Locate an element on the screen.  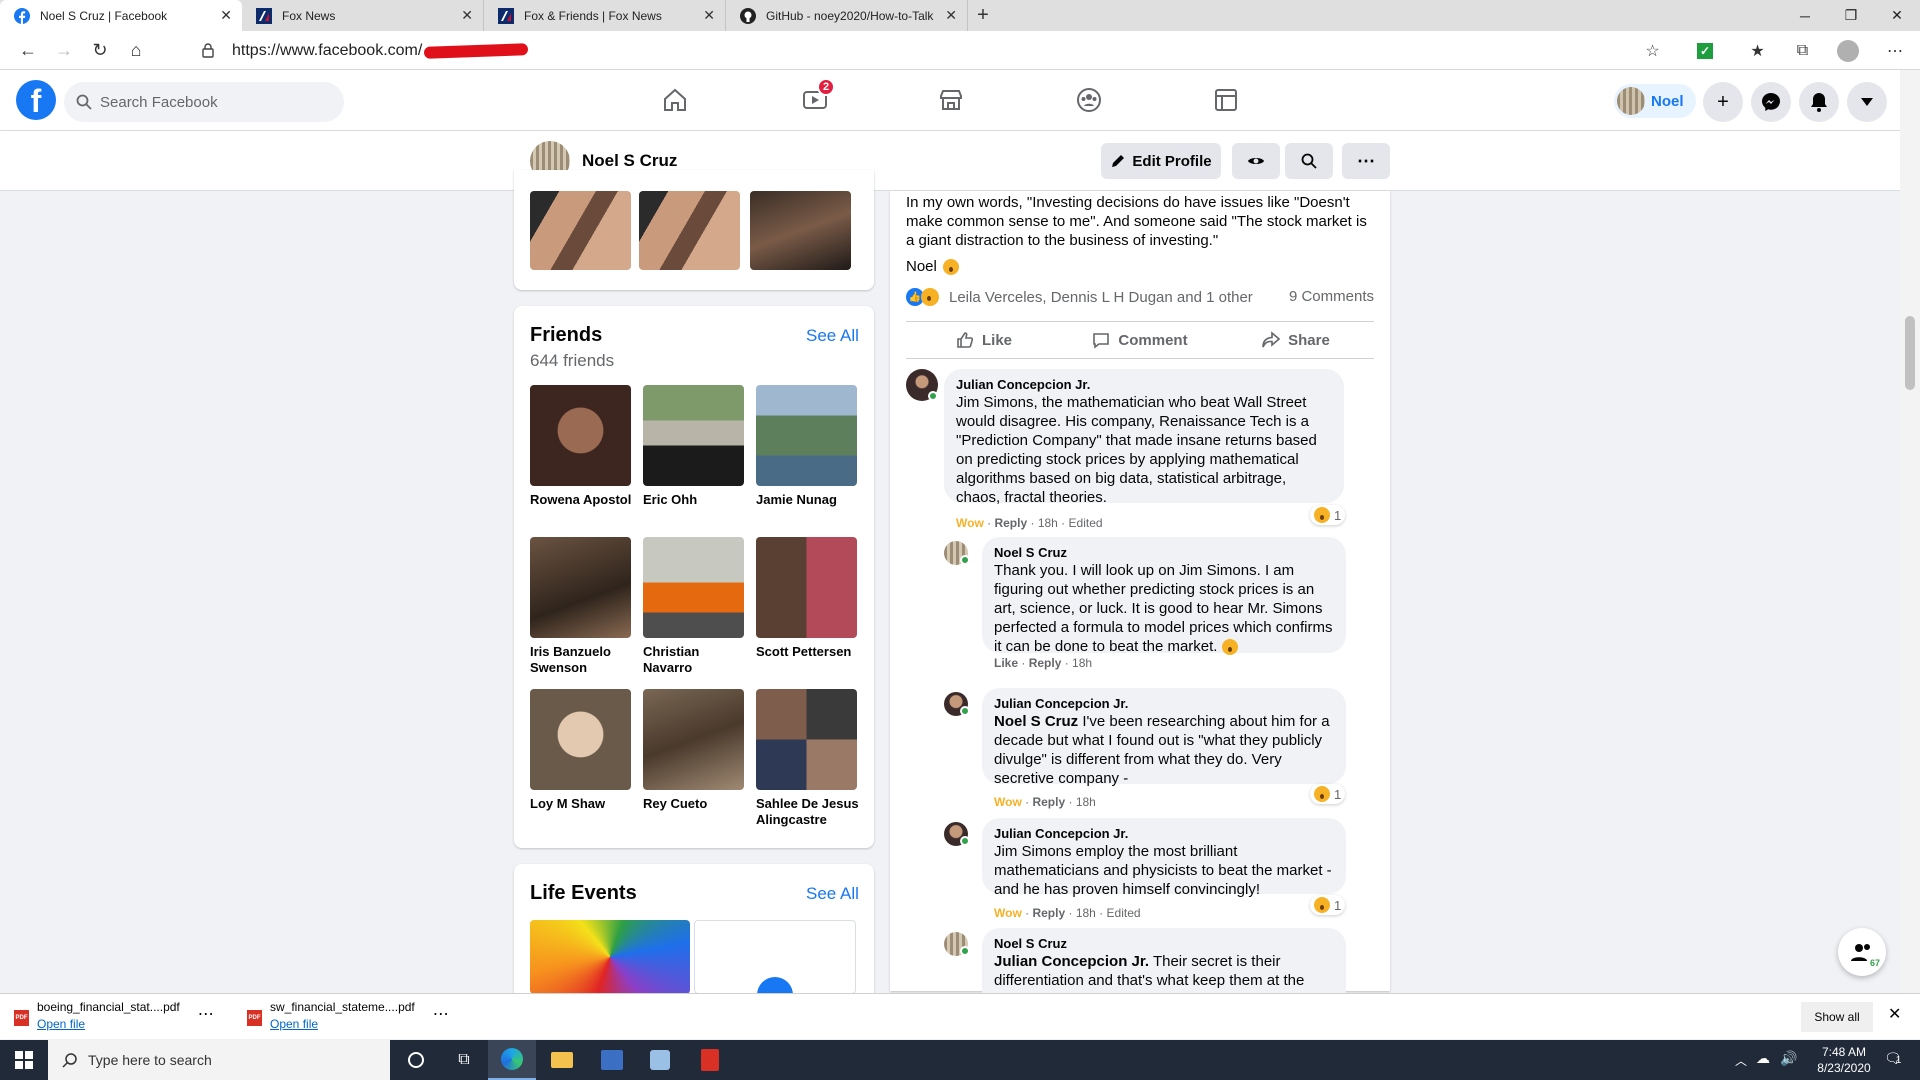
cortana-icon is located at coordinates (416, 1060).